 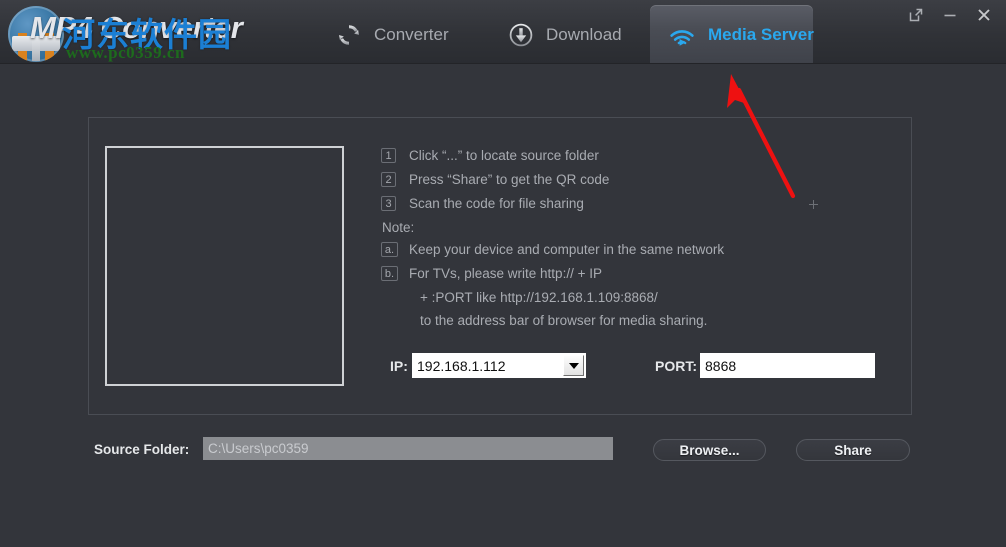 What do you see at coordinates (584, 34) in the screenshot?
I see `tab-download-label: Download` at bounding box center [584, 34].